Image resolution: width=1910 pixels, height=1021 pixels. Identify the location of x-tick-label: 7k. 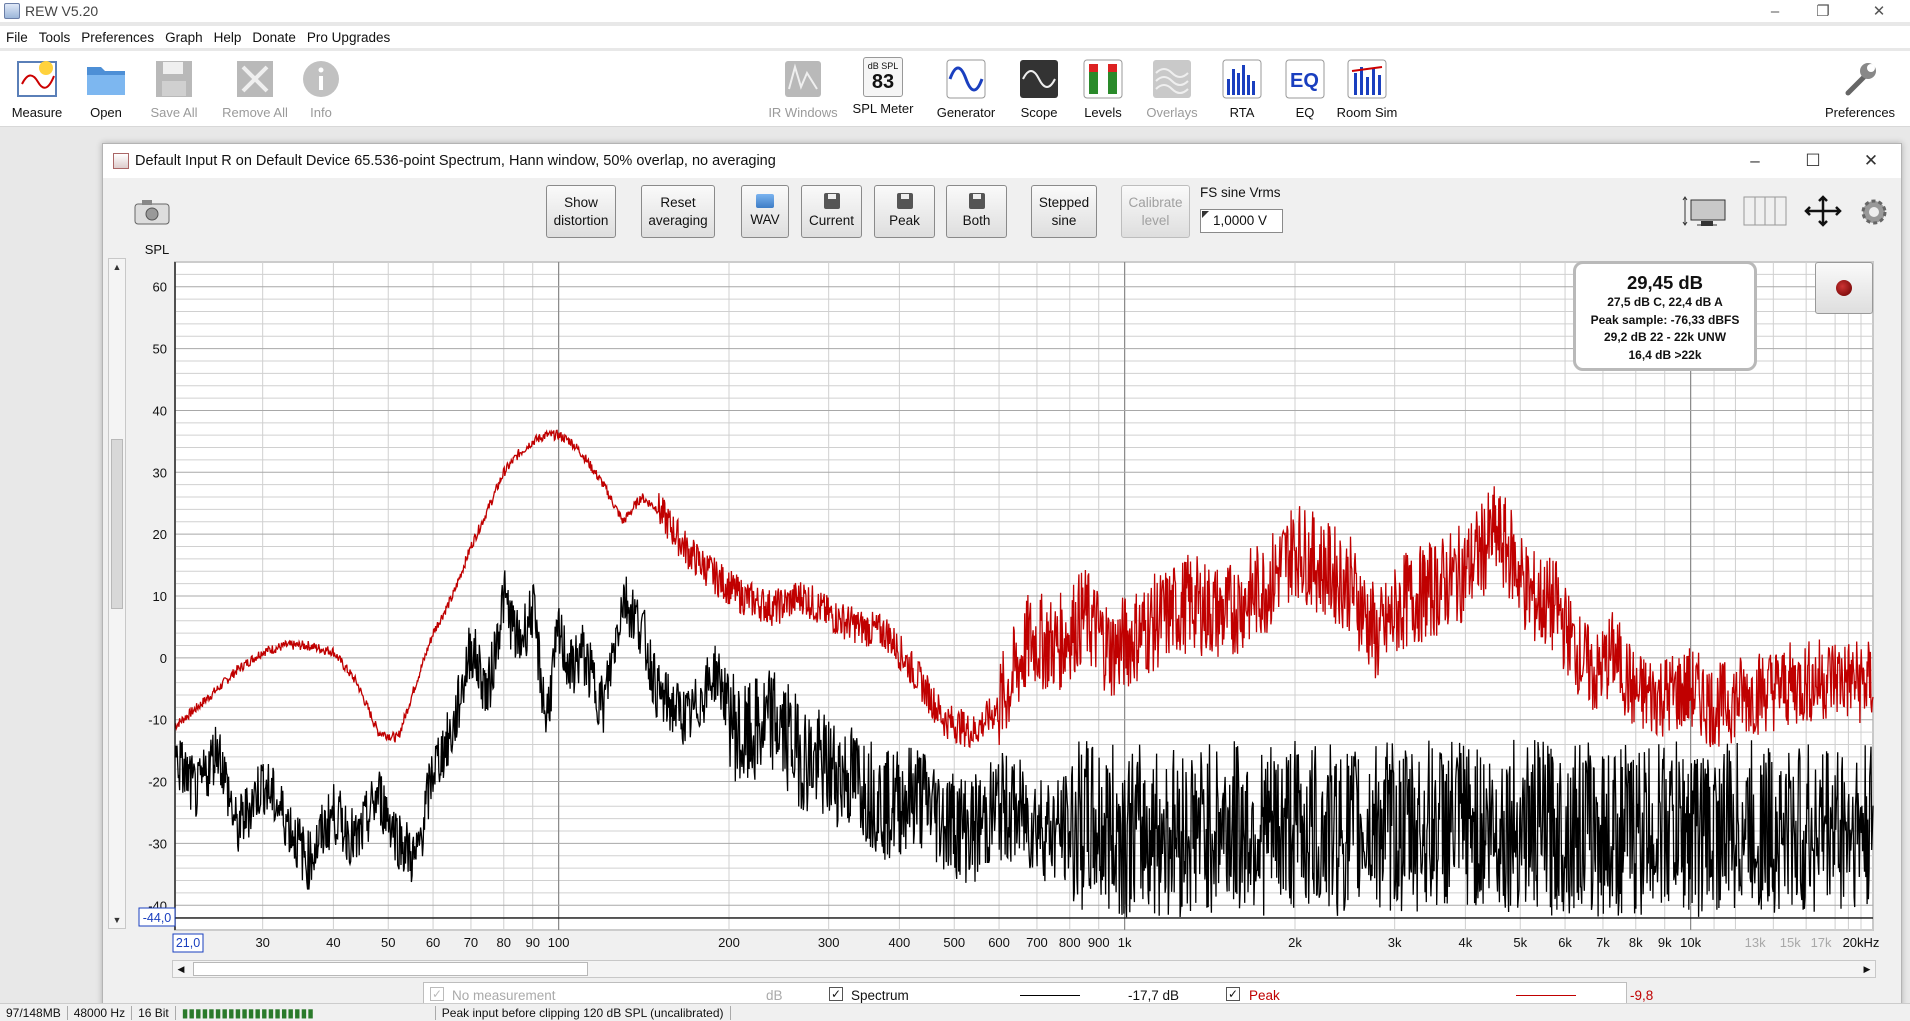
(1603, 942).